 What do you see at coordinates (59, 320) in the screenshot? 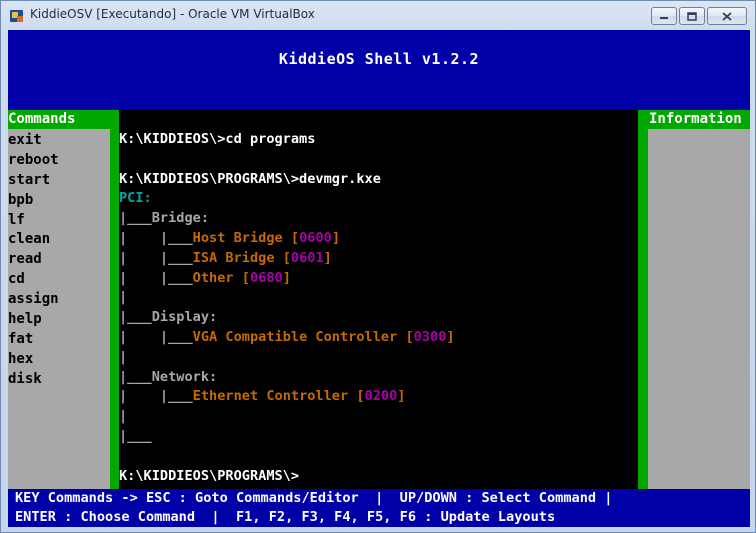
I see `command-item-help: help` at bounding box center [59, 320].